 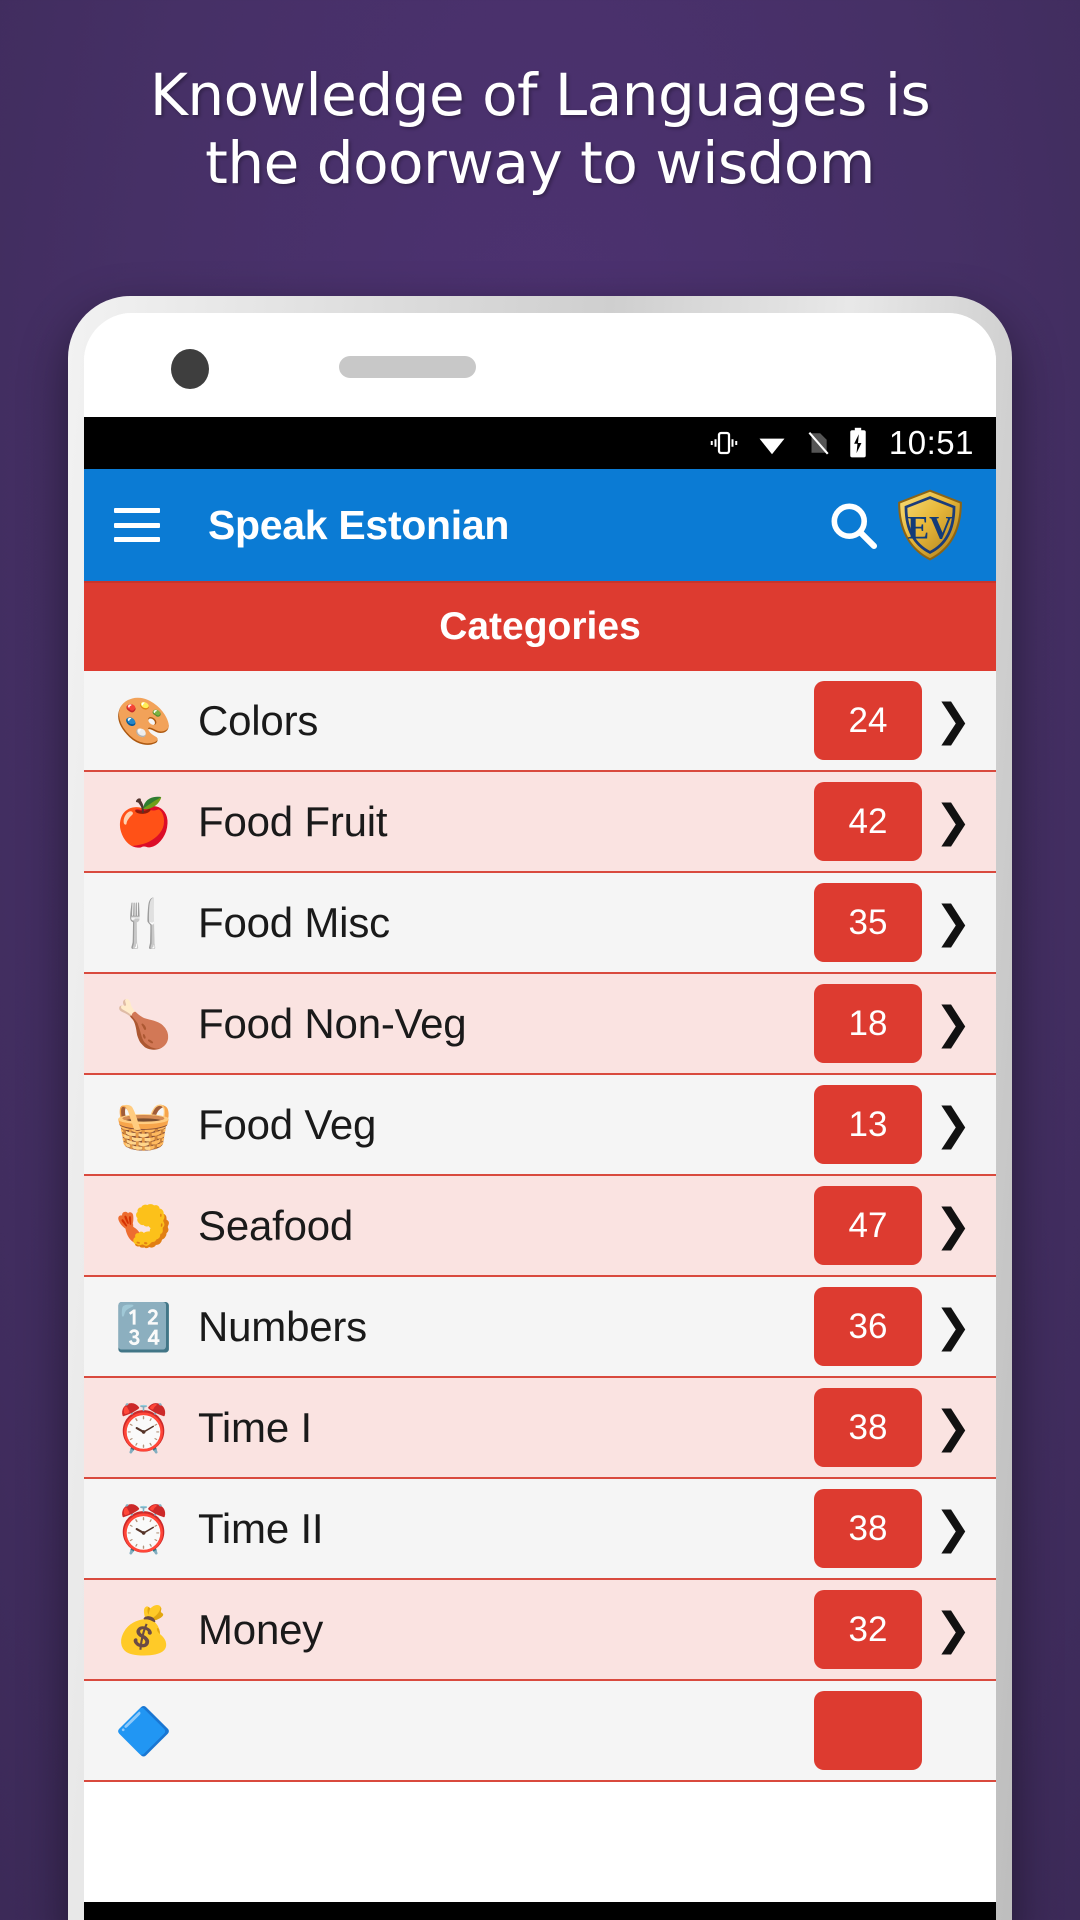 I want to click on category-icon: 🔷, so click(x=144, y=1730).